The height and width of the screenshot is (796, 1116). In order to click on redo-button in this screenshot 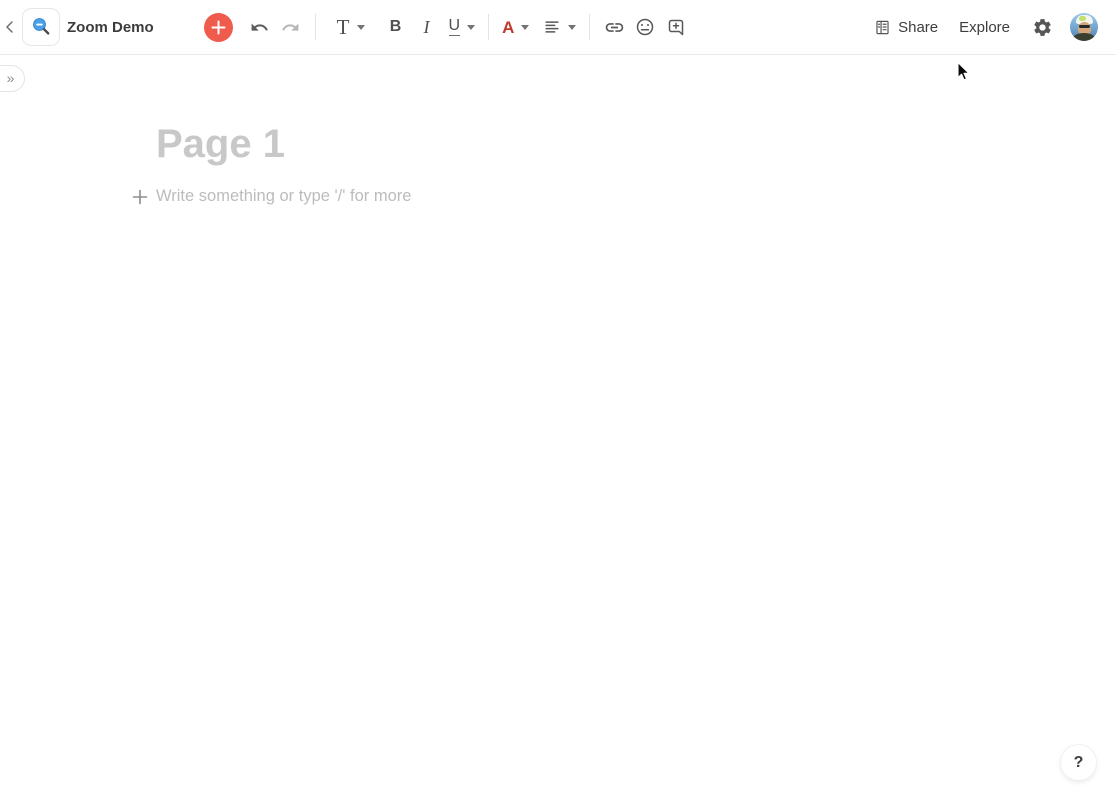, I will do `click(291, 27)`.